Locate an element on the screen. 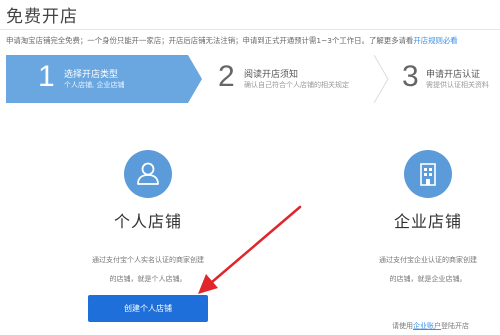 The width and height of the screenshot is (500, 335). enterprise-desc-line-2: 的店铺，就是企业店铺。 is located at coordinates (428, 279).